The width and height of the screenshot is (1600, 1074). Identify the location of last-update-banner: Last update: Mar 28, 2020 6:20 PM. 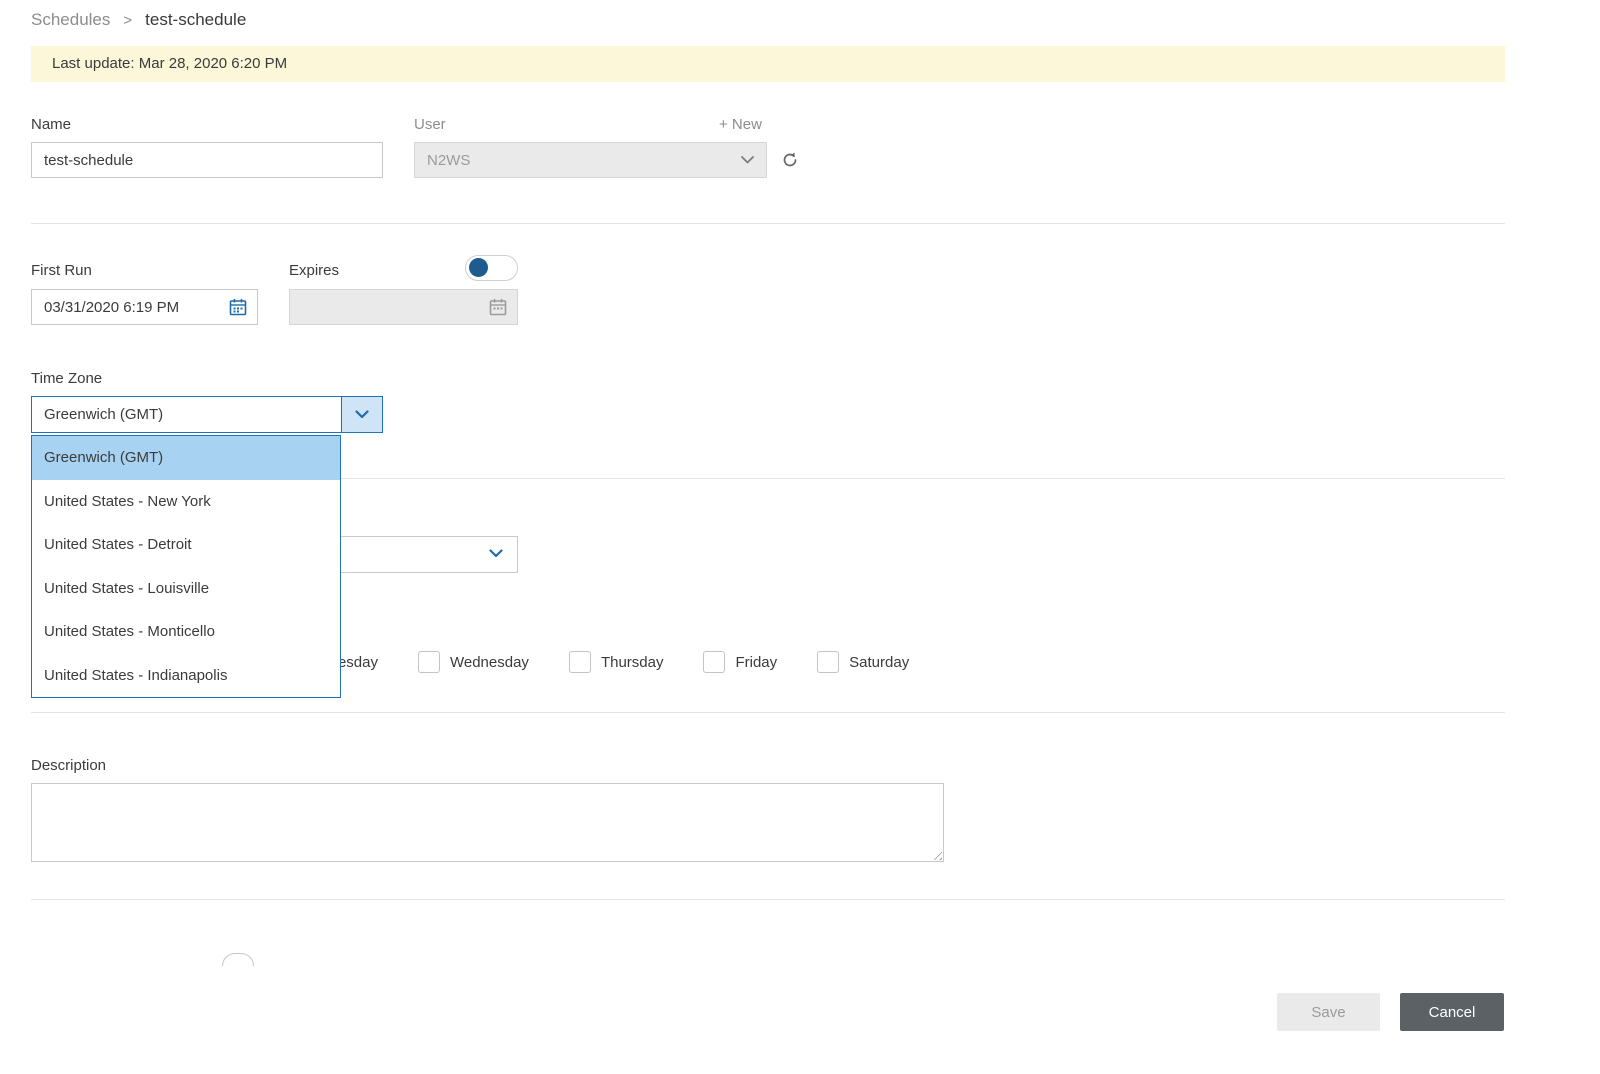
(768, 64).